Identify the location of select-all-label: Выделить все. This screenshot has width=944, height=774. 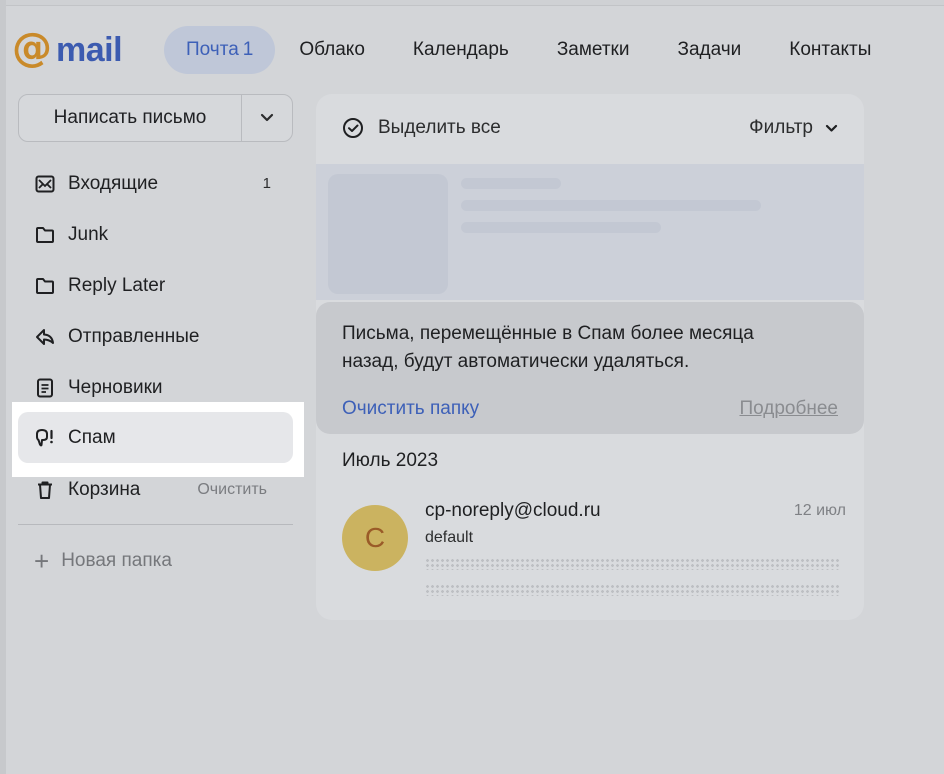
(439, 127).